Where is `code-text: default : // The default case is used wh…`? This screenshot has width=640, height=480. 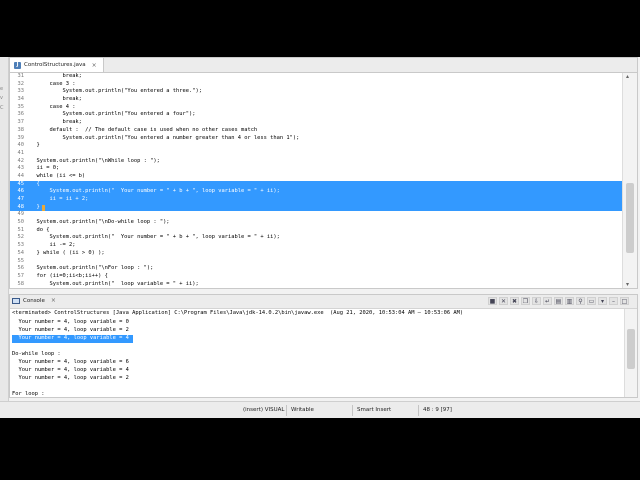 code-text: default : // The default case is used wh… is located at coordinates (144, 129).